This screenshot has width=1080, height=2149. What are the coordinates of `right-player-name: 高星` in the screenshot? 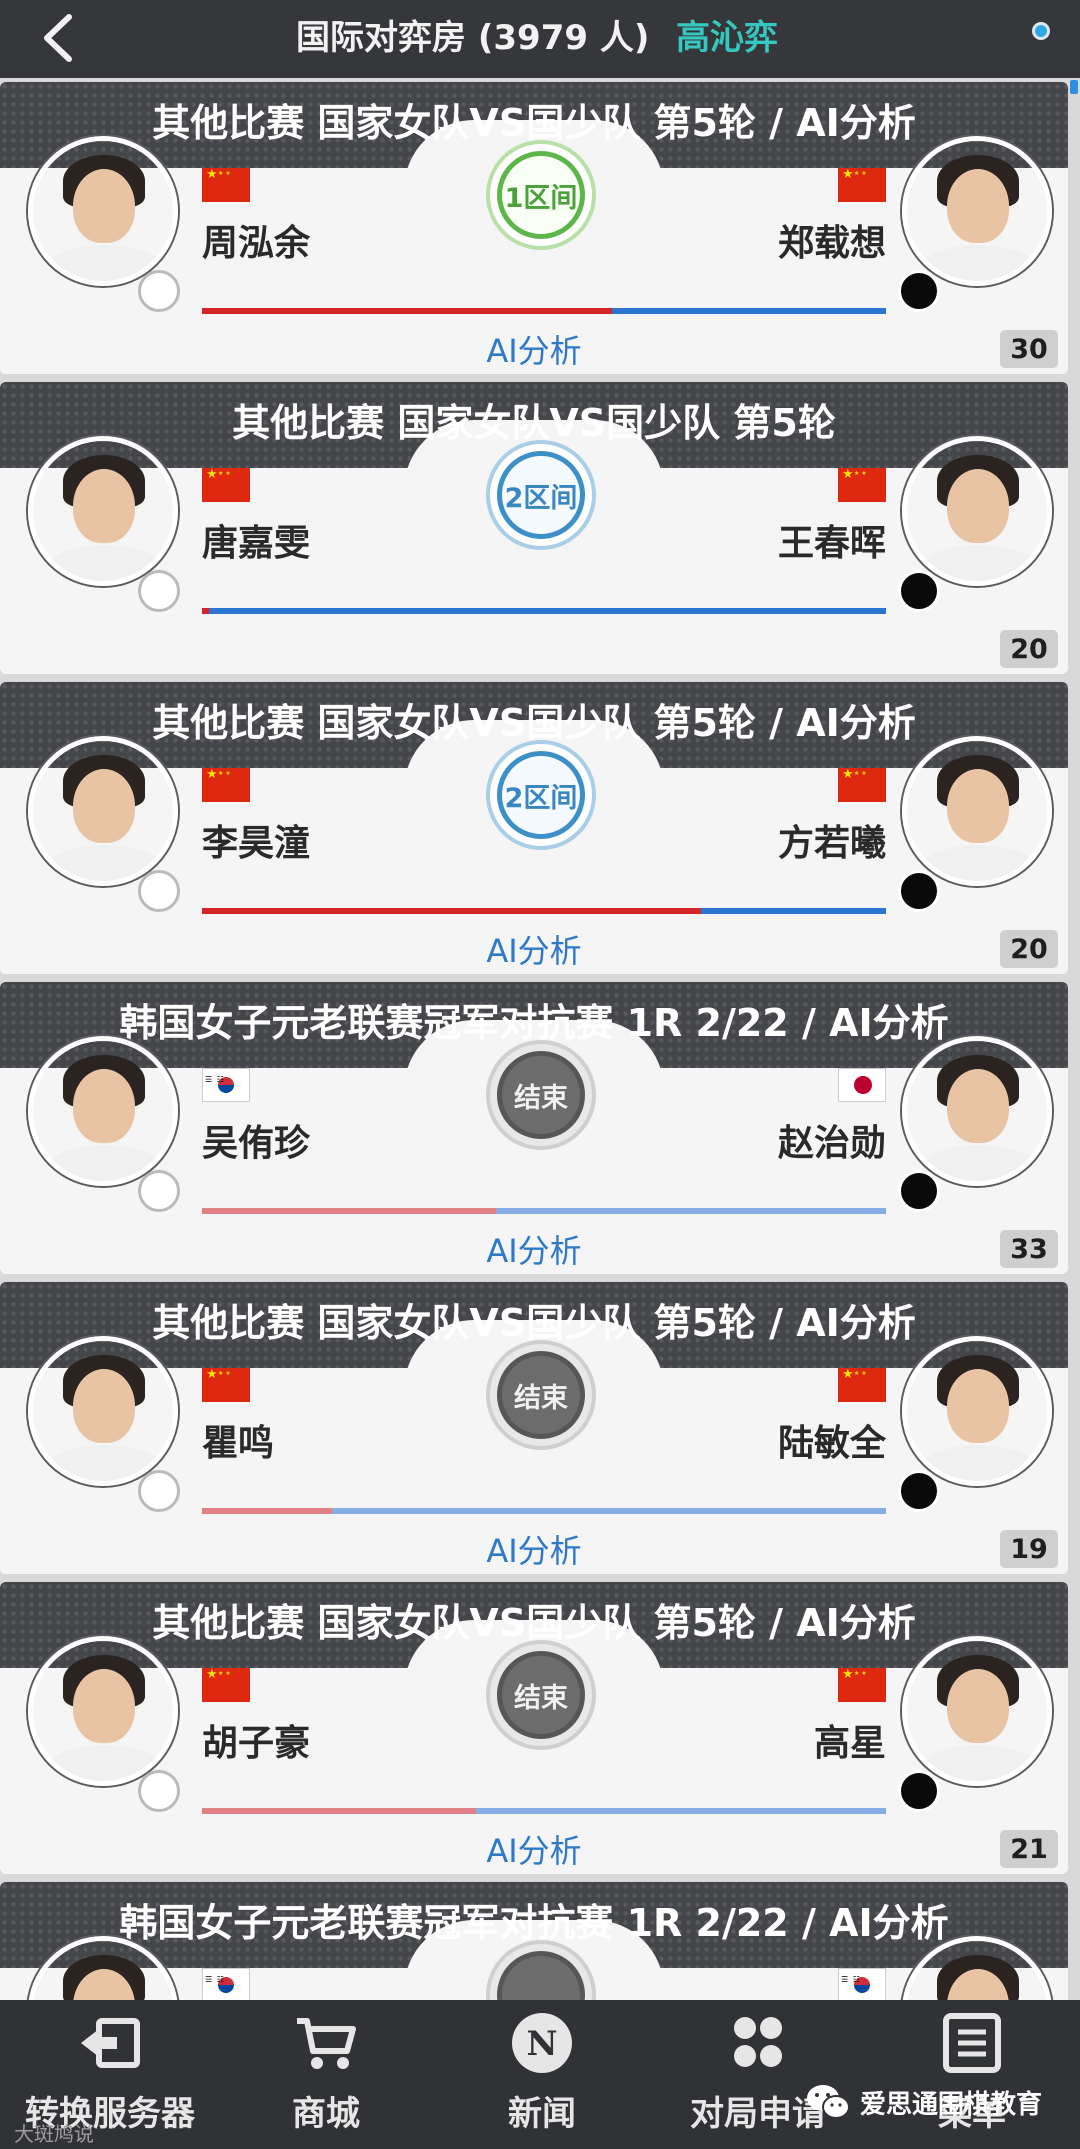 It's located at (849, 1743).